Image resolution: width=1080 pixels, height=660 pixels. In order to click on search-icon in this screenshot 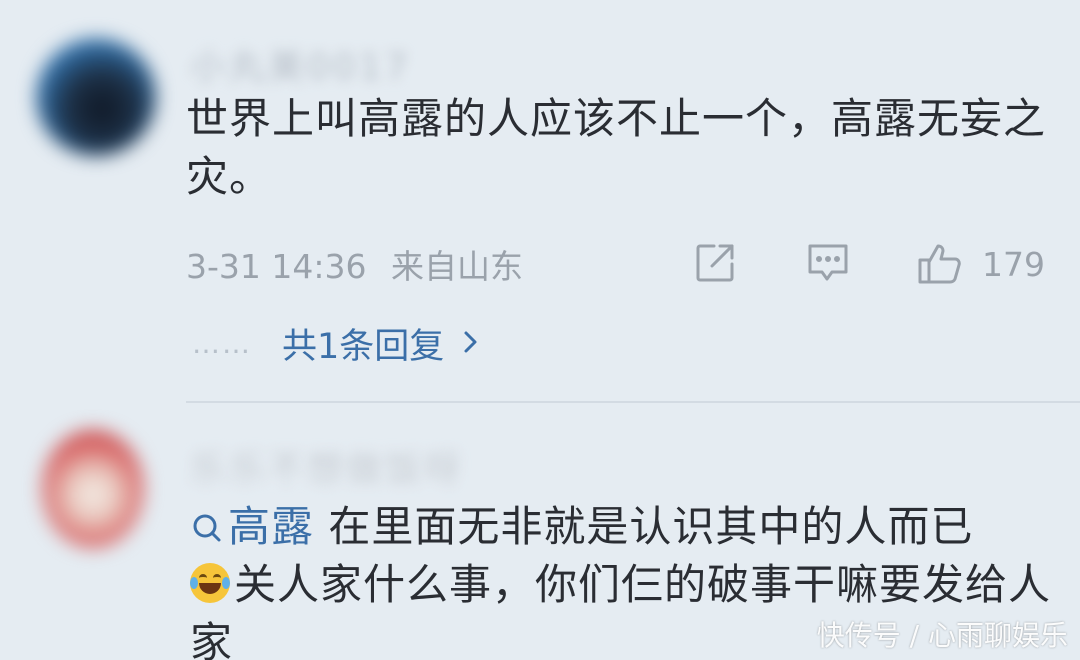, I will do `click(209, 526)`.